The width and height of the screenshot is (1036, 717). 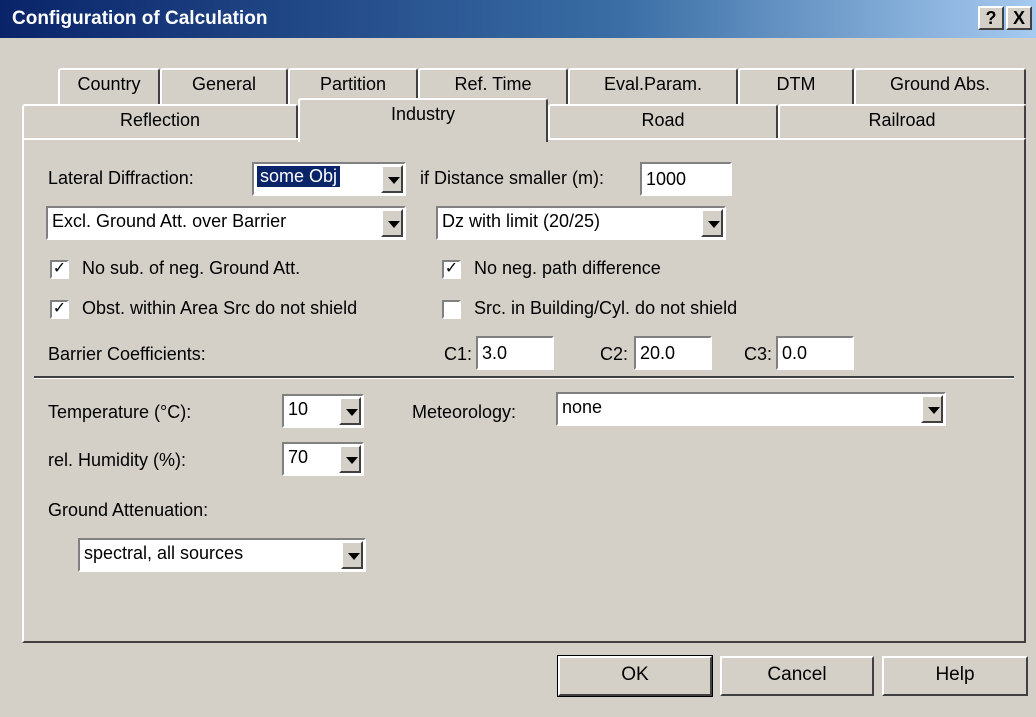 What do you see at coordinates (902, 122) in the screenshot?
I see `tab-railroad: Railroad` at bounding box center [902, 122].